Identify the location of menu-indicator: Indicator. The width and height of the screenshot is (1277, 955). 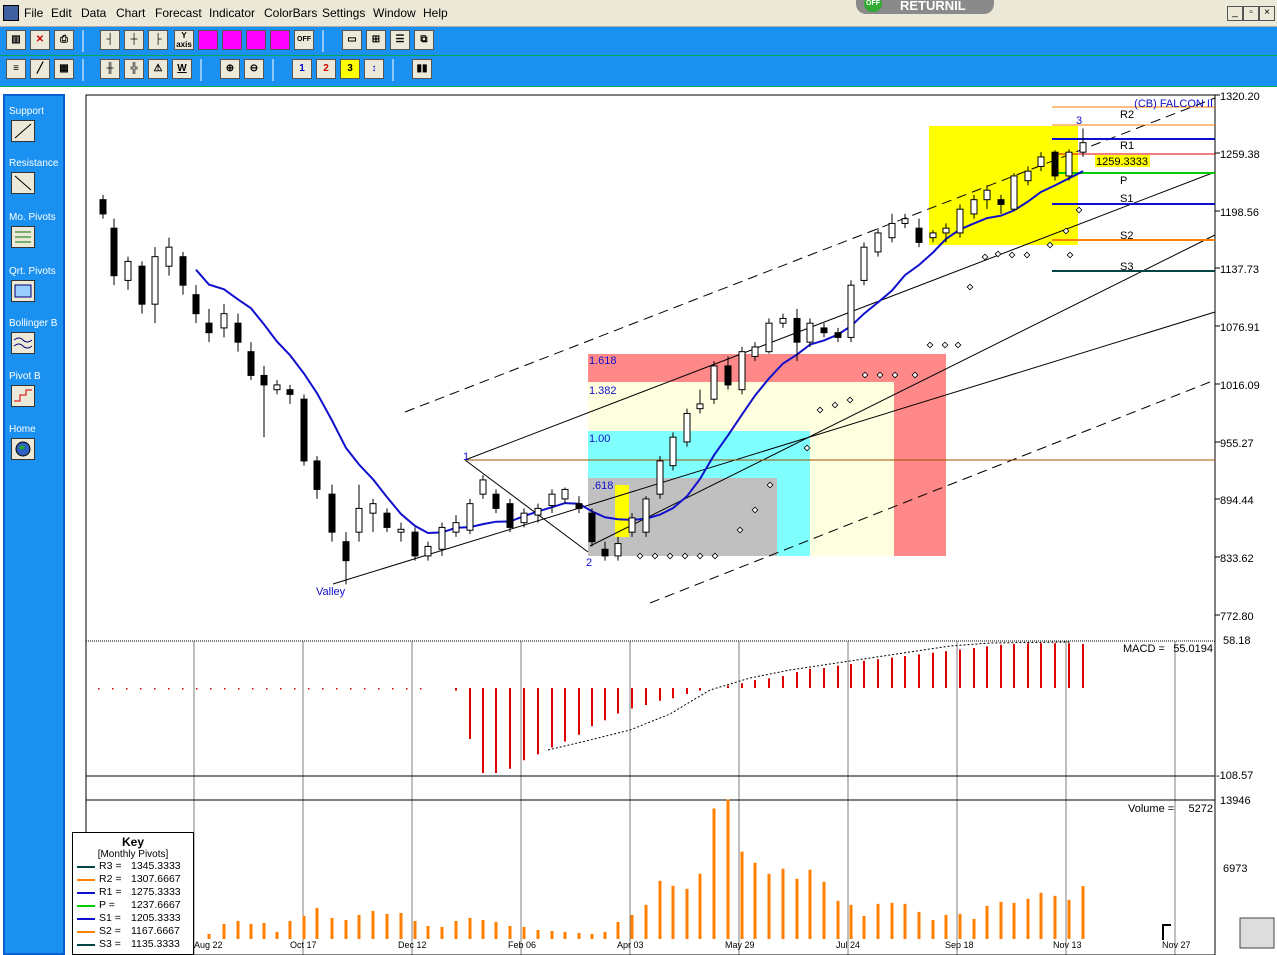
(232, 13).